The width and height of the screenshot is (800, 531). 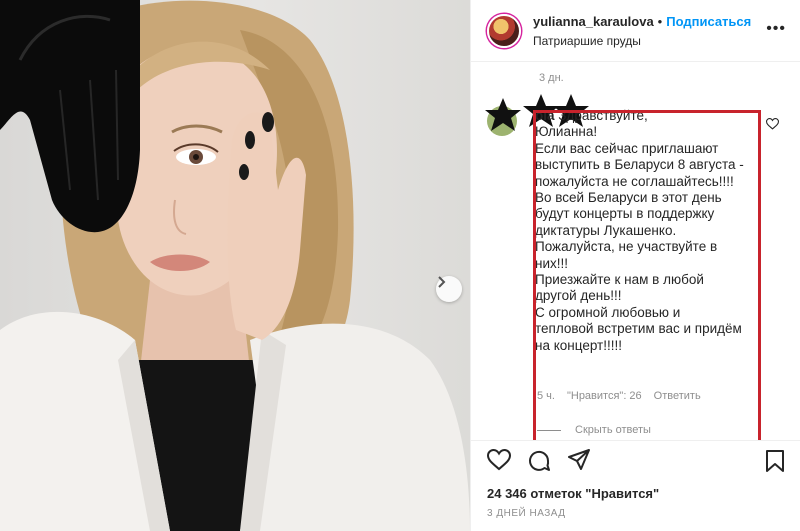 What do you see at coordinates (677, 396) in the screenshot?
I see `reply-button: Ответить` at bounding box center [677, 396].